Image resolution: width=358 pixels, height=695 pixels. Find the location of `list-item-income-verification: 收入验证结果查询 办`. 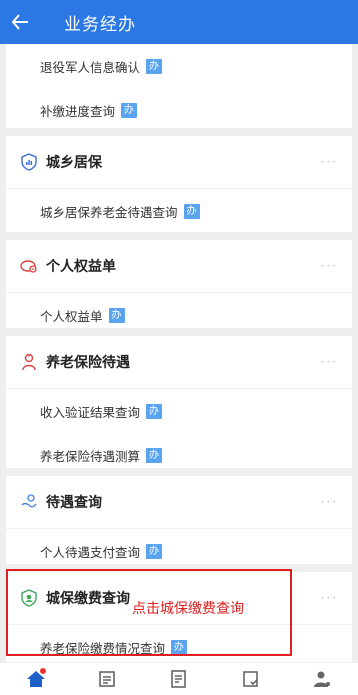

list-item-income-verification: 收入验证结果查询 办 is located at coordinates (179, 411).